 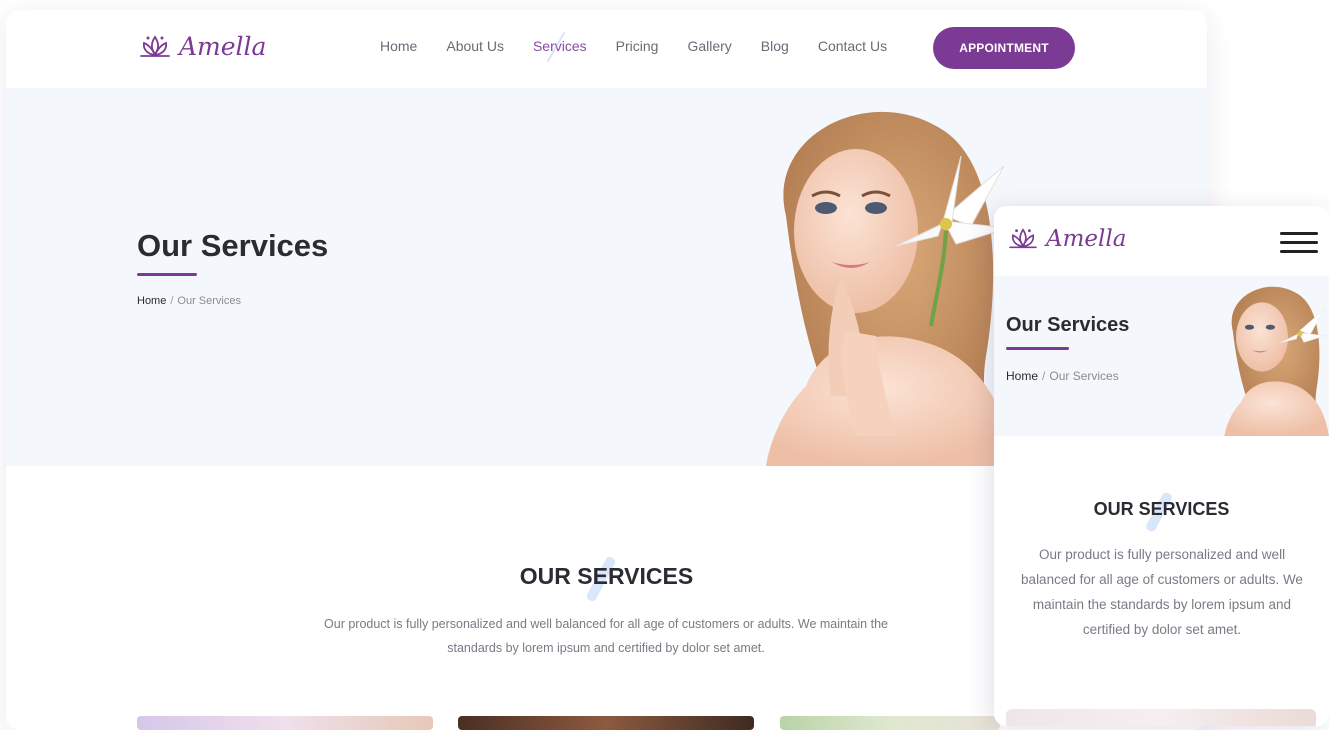 I want to click on hero-portrait-image, so click(x=891, y=288).